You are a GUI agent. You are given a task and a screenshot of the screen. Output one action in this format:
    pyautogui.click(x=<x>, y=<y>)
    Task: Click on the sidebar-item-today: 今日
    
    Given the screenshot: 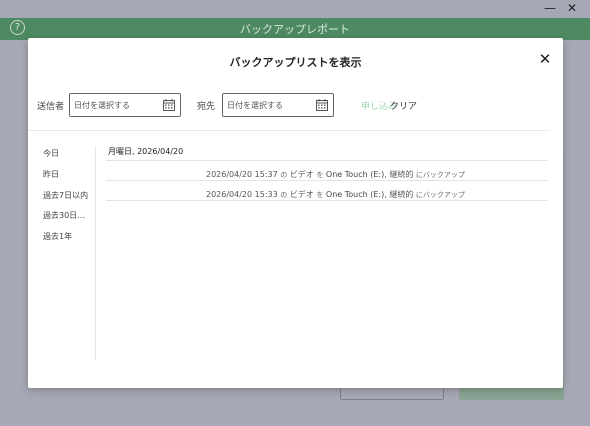 What is the action you would take?
    pyautogui.click(x=51, y=153)
    